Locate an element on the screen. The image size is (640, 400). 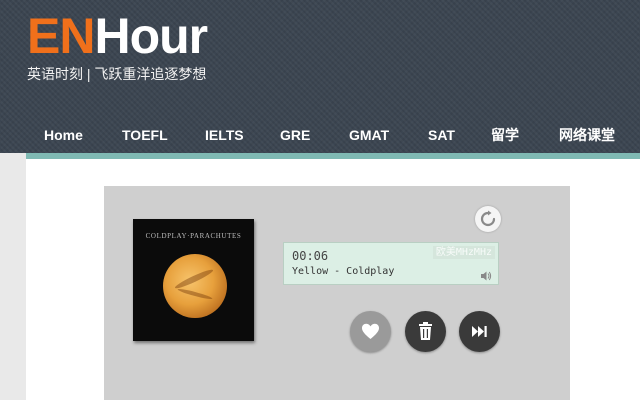
nav-item-ielts: IELTS is located at coordinates (224, 135).